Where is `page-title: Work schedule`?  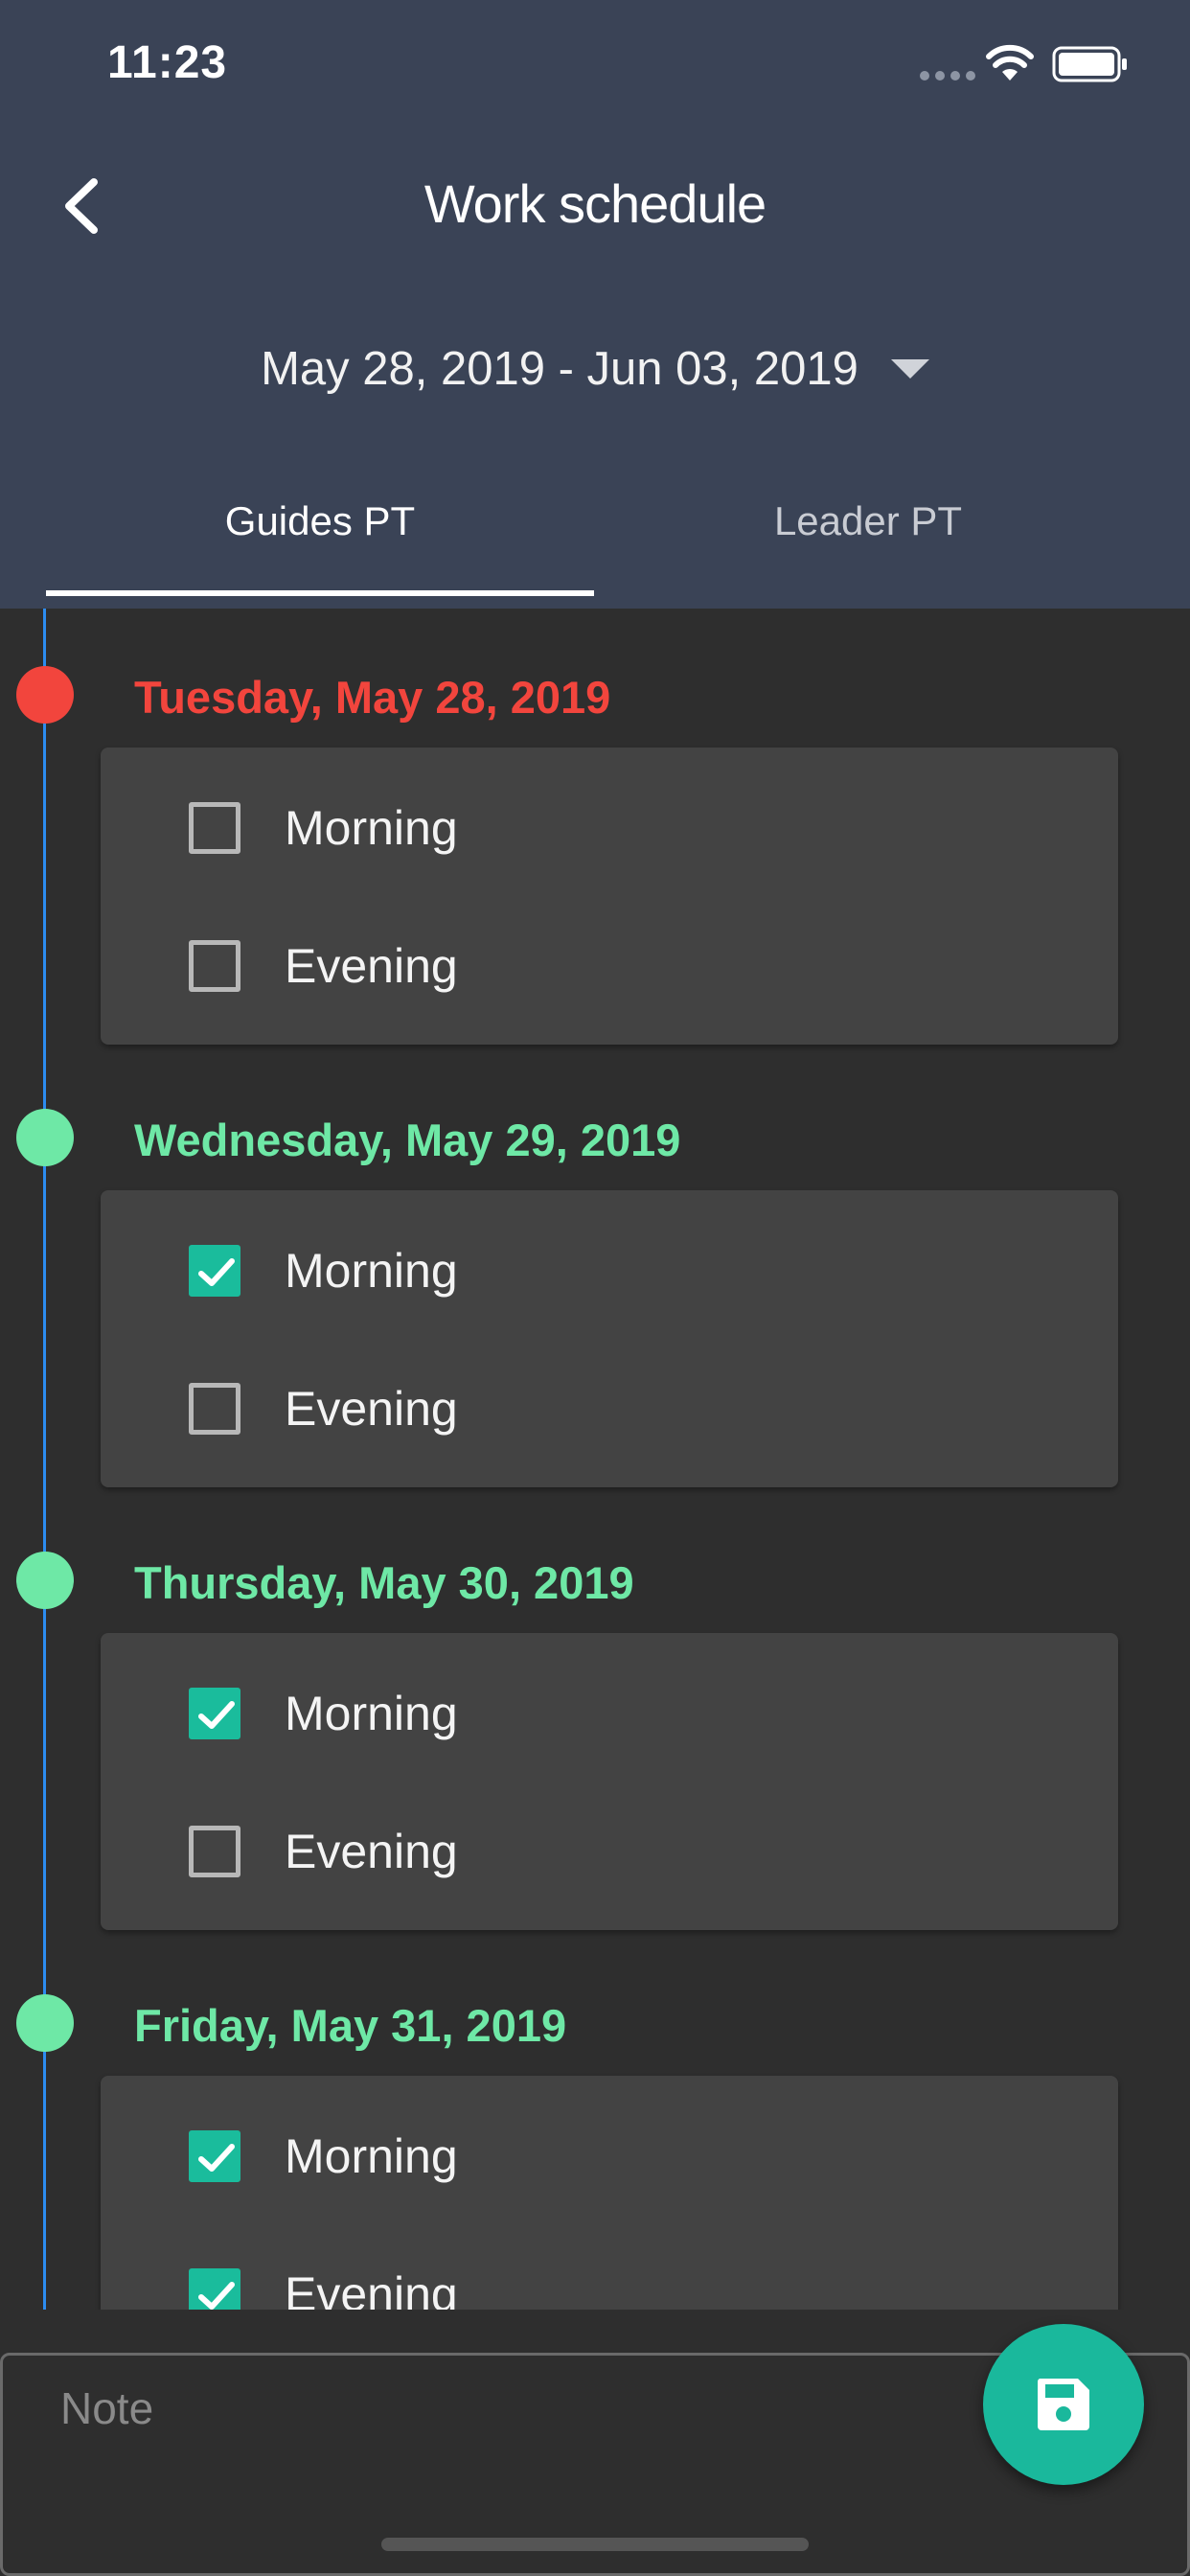
page-title: Work schedule is located at coordinates (595, 203).